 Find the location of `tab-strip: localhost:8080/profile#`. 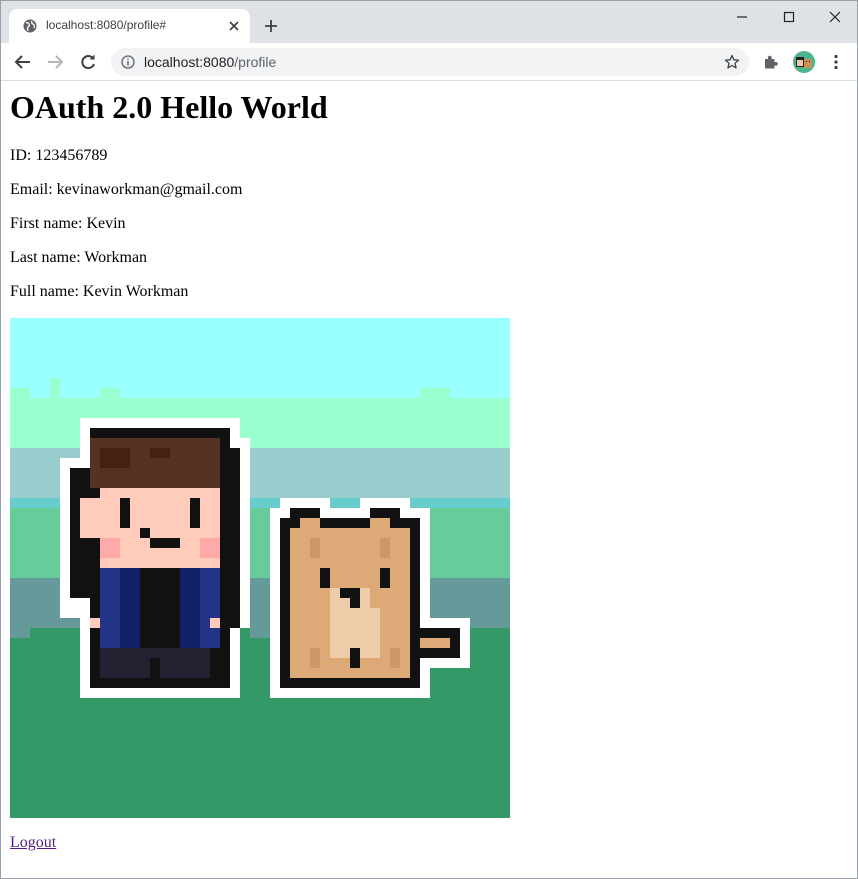

tab-strip: localhost:8080/profile# is located at coordinates (429, 22).